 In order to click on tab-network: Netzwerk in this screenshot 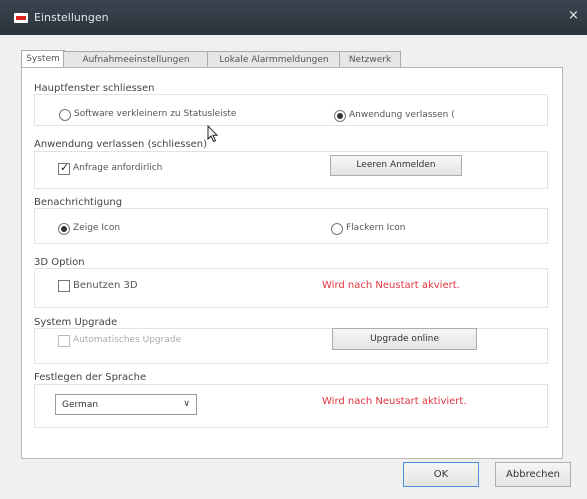, I will do `click(370, 59)`.